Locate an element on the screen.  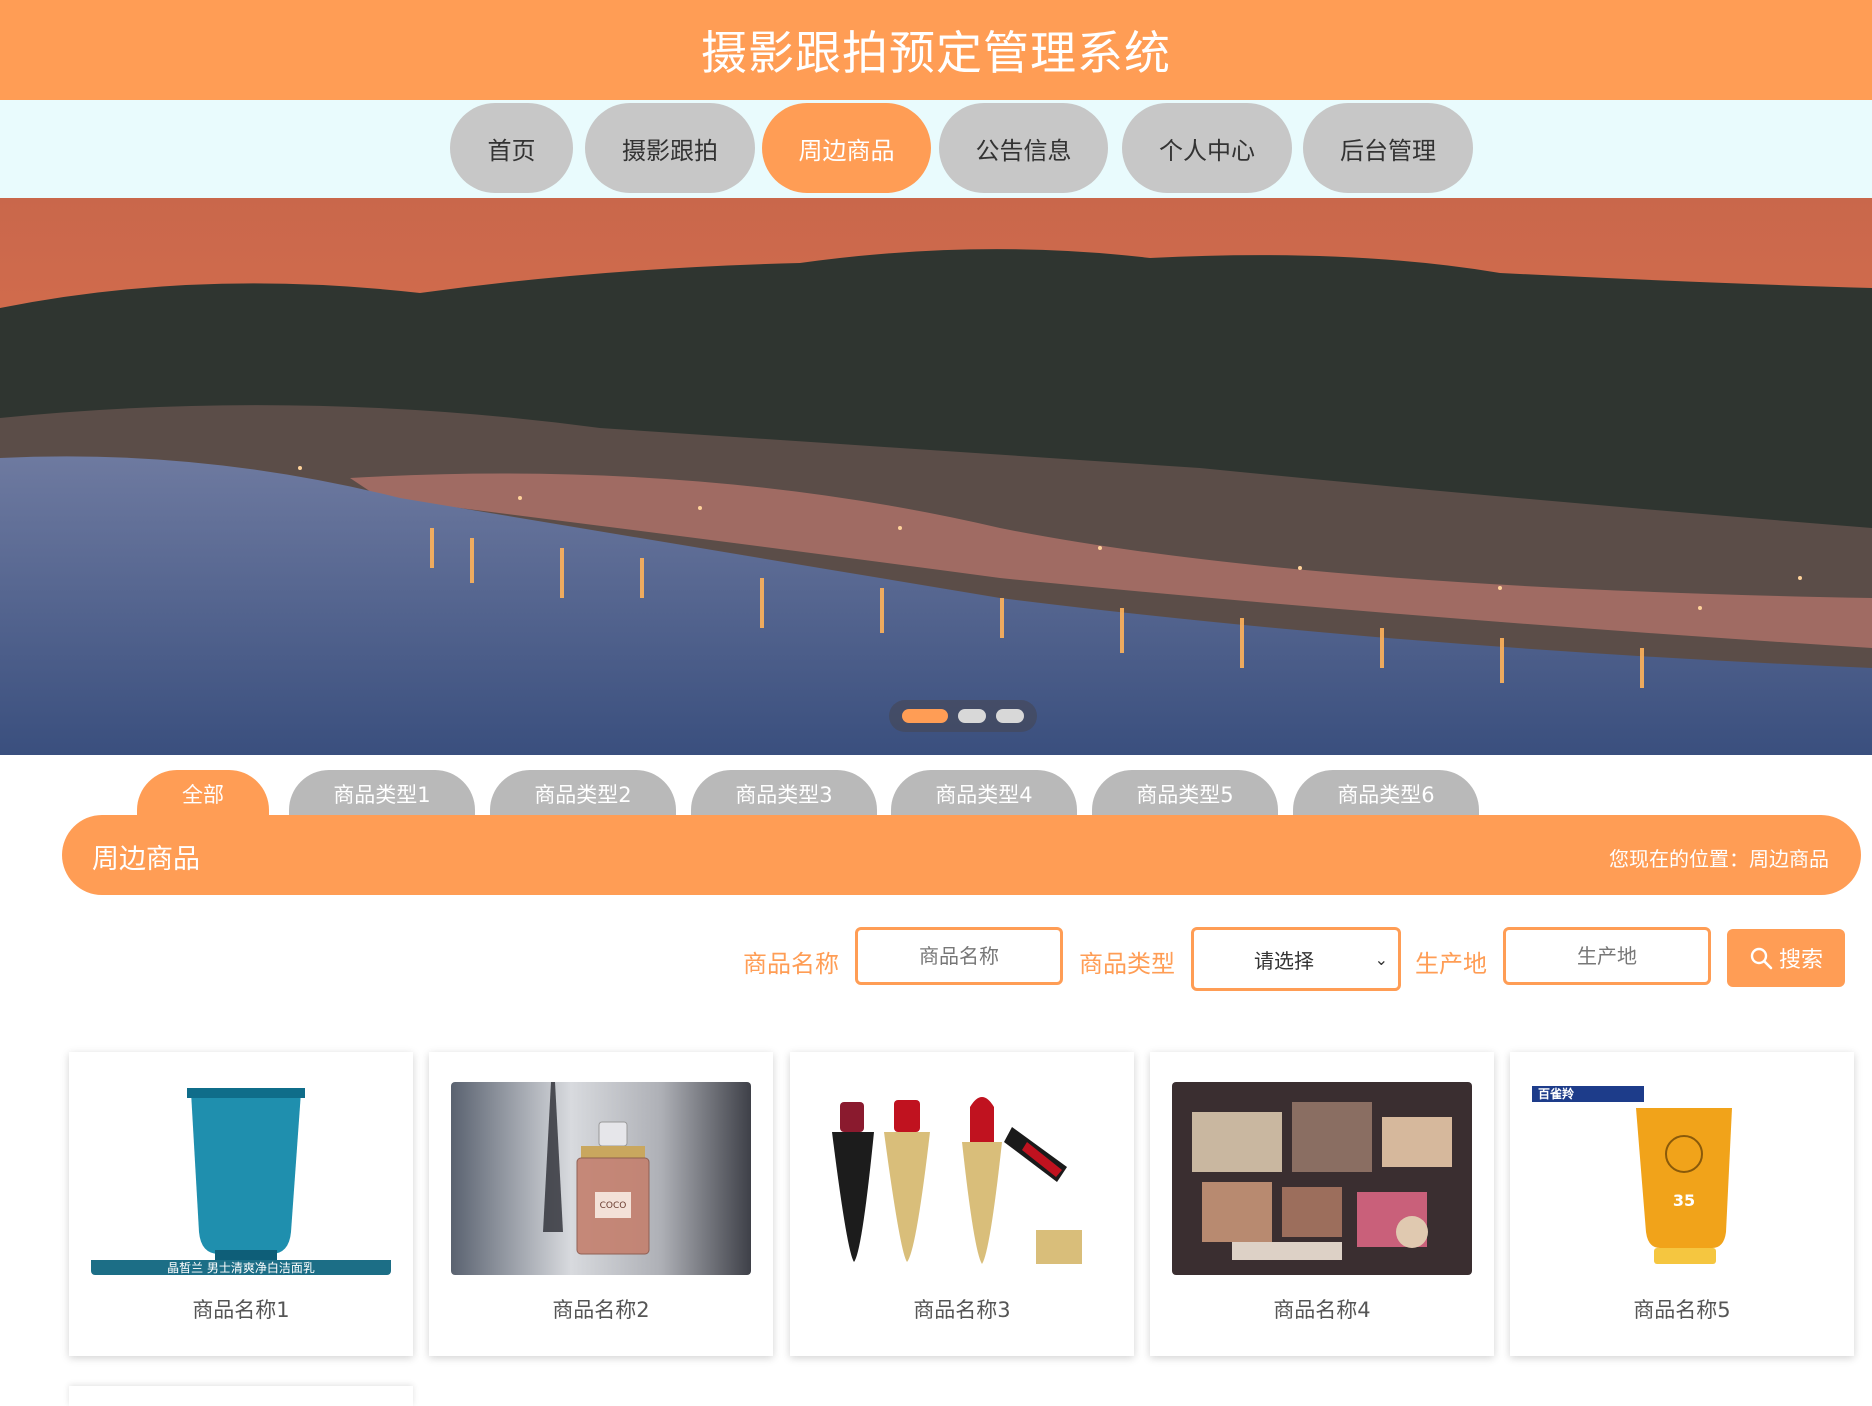
nav-item-admin: 后台管理 is located at coordinates (1388, 148).